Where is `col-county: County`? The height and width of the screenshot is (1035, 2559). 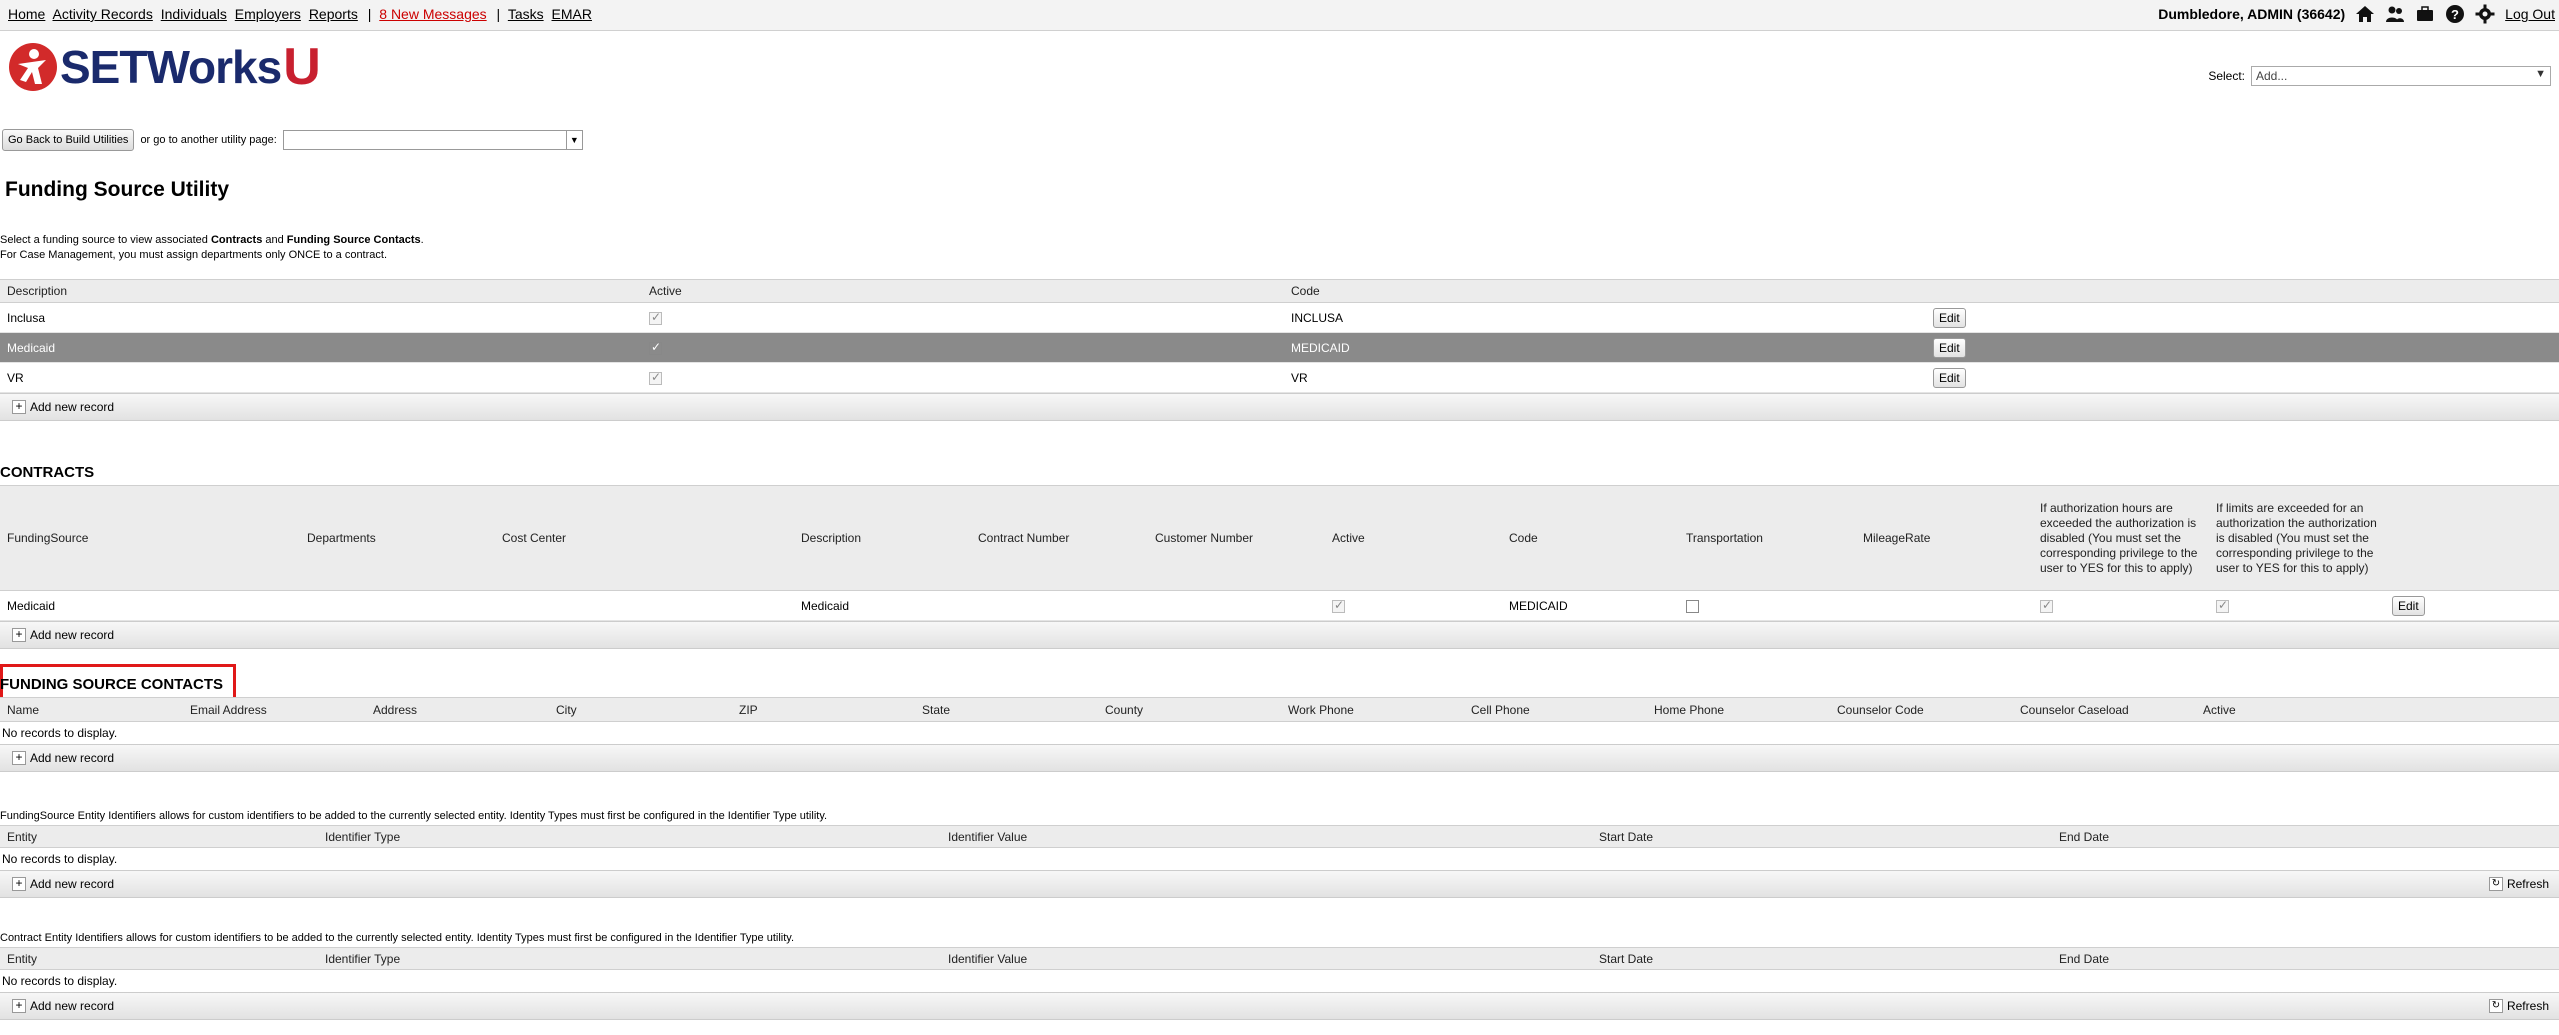 col-county: County is located at coordinates (1189, 709).